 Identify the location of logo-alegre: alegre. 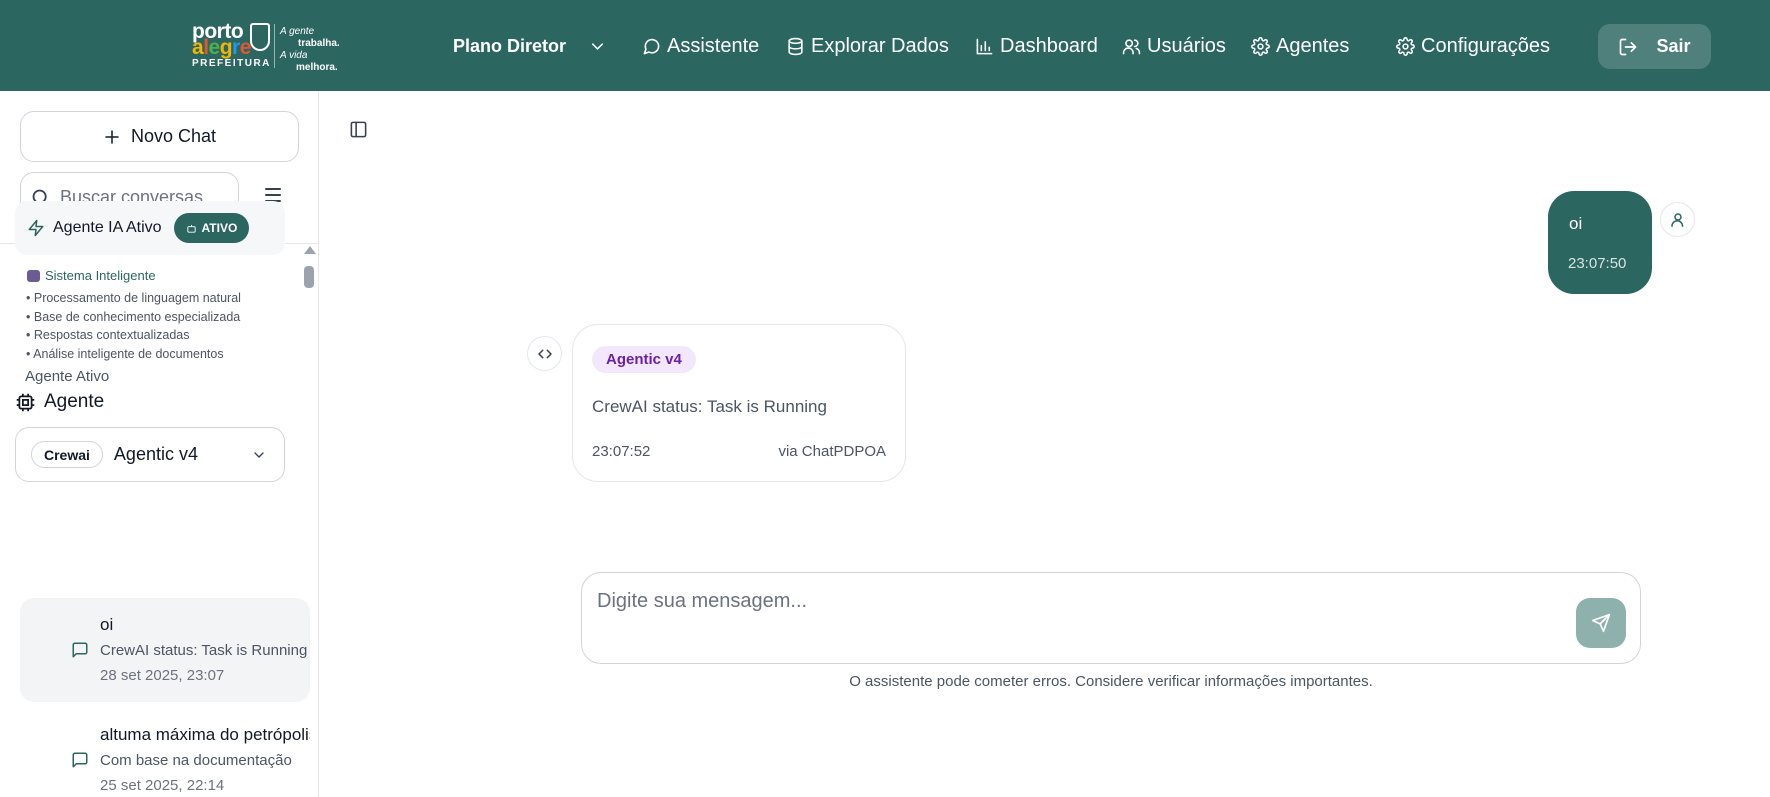
(221, 47).